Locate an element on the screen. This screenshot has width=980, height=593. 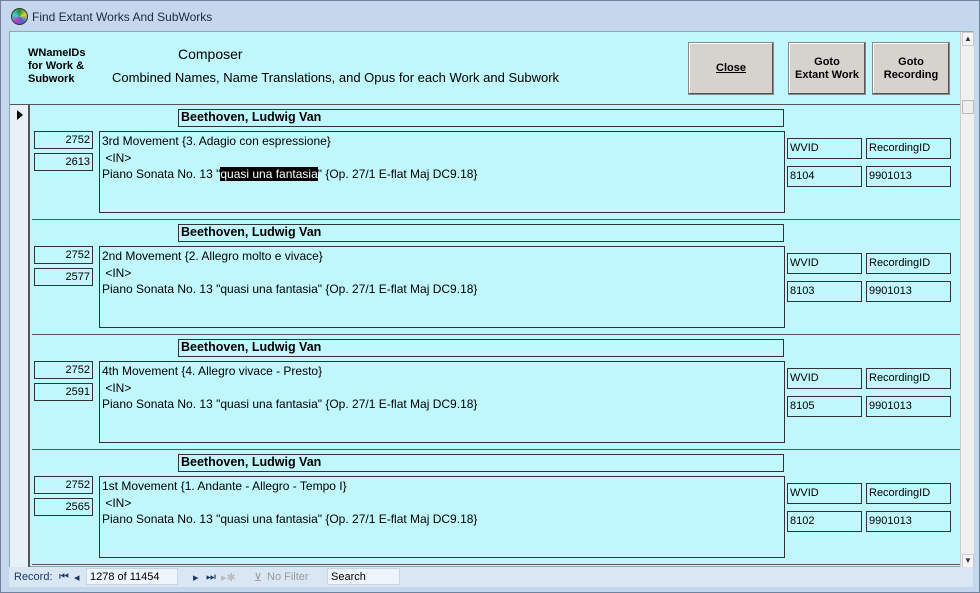
app-icon is located at coordinates (19, 16).